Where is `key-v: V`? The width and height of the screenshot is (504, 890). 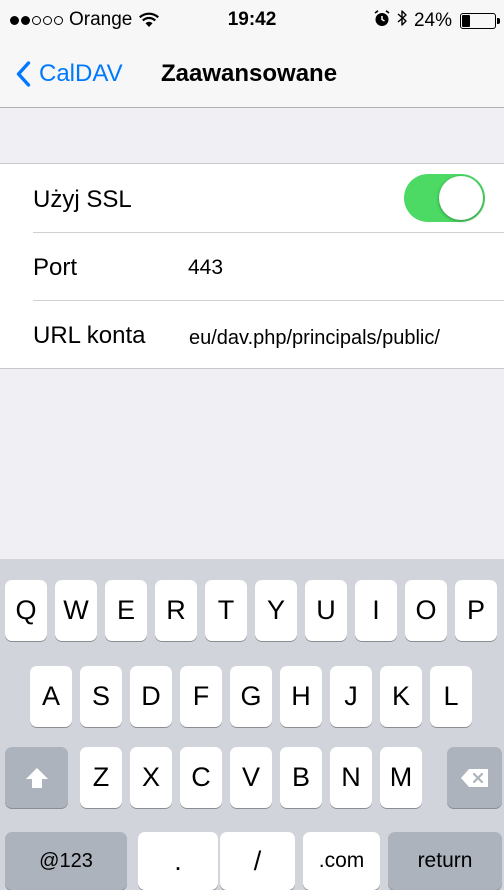
key-v: V is located at coordinates (251, 777).